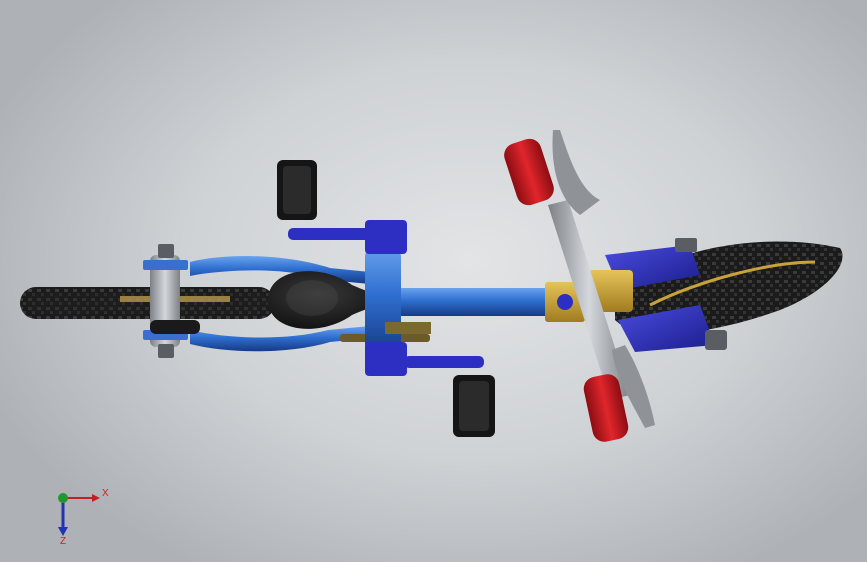  Describe the element at coordinates (529, 172) in the screenshot. I see `left-grip` at that location.